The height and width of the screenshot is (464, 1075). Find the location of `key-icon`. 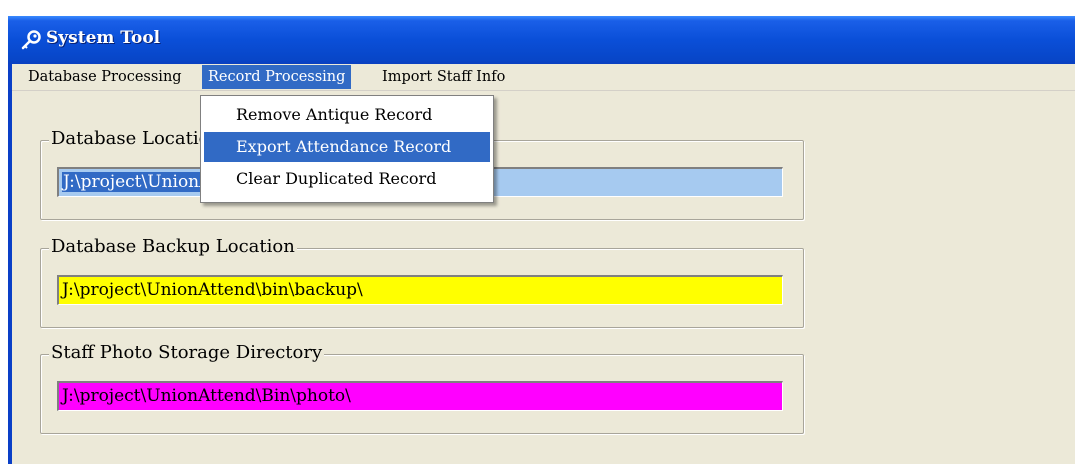

key-icon is located at coordinates (31, 40).